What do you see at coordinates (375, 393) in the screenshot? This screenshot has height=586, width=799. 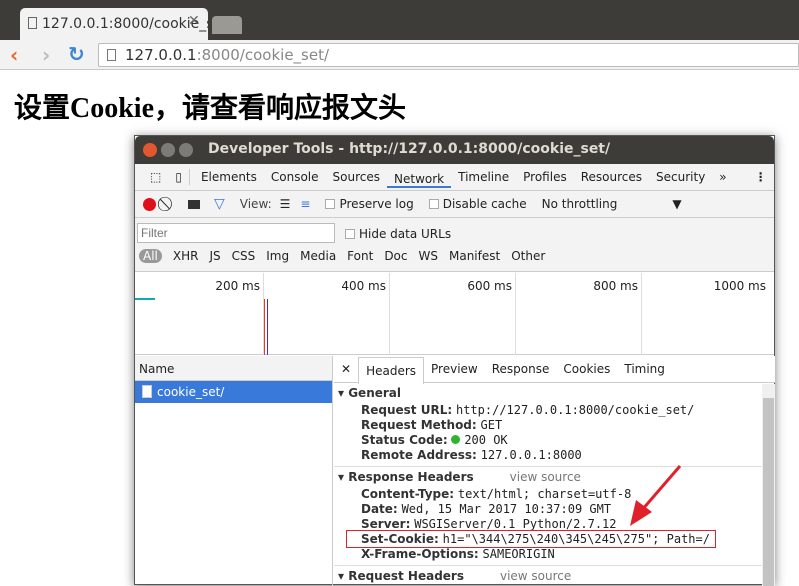 I see `section-title: General` at bounding box center [375, 393].